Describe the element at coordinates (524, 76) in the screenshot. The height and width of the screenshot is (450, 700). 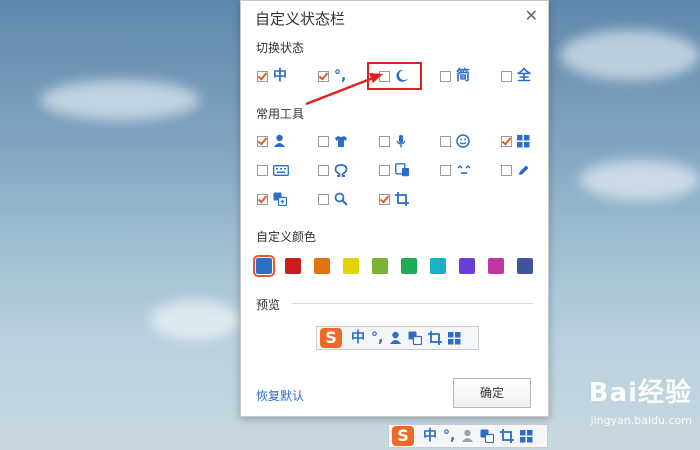
I see `fullwidth-icon: 全` at that location.